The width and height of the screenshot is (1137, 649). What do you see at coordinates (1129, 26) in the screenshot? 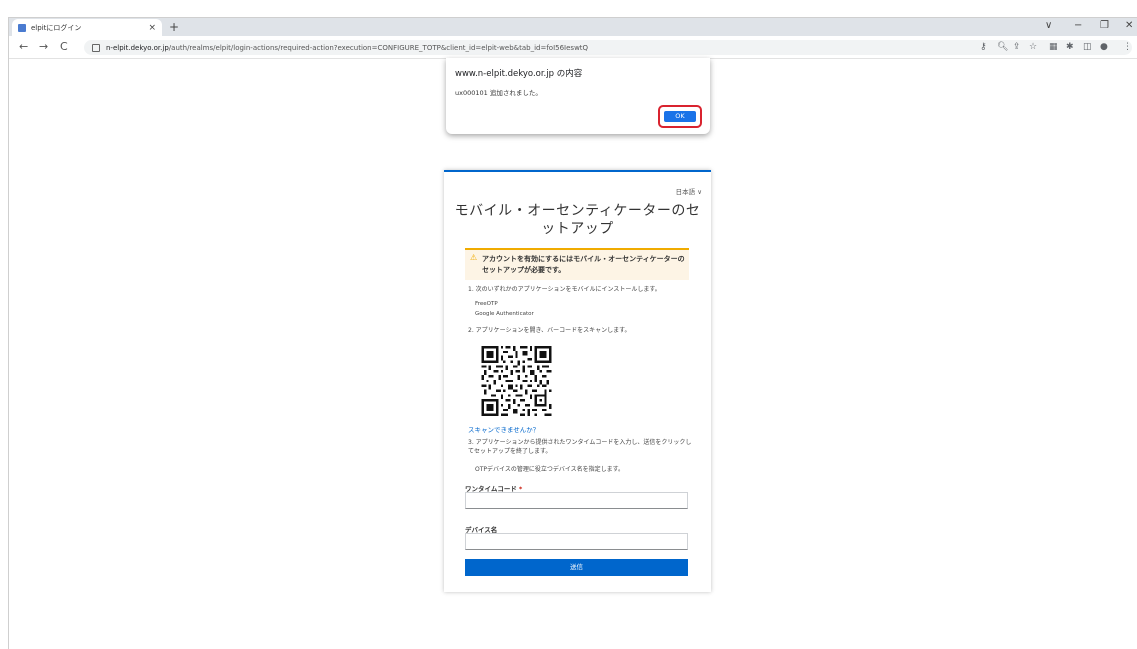
I see `close-window-button: ✕` at bounding box center [1129, 26].